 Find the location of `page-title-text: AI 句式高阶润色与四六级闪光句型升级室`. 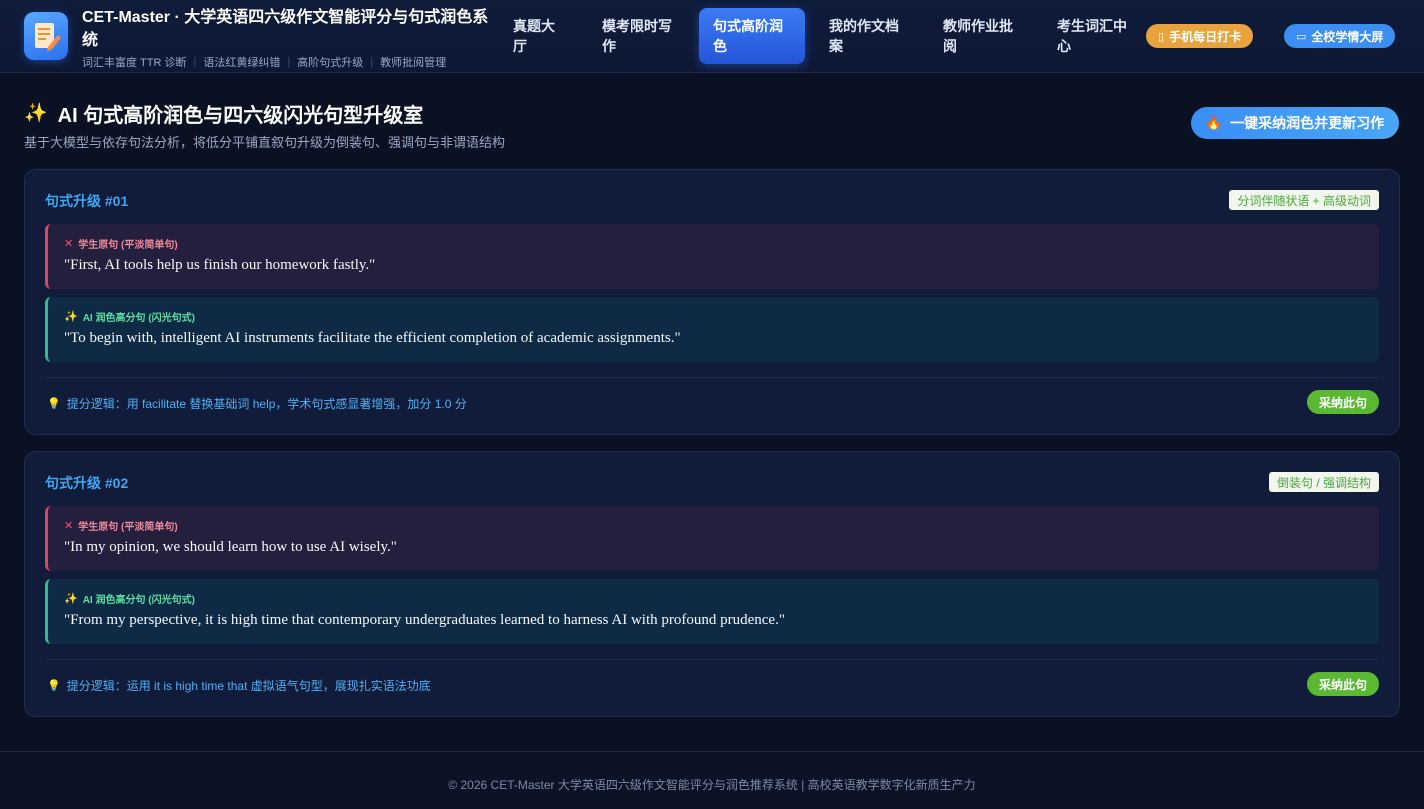

page-title-text: AI 句式高阶润色与四六级闪光句型升级室 is located at coordinates (240, 115).